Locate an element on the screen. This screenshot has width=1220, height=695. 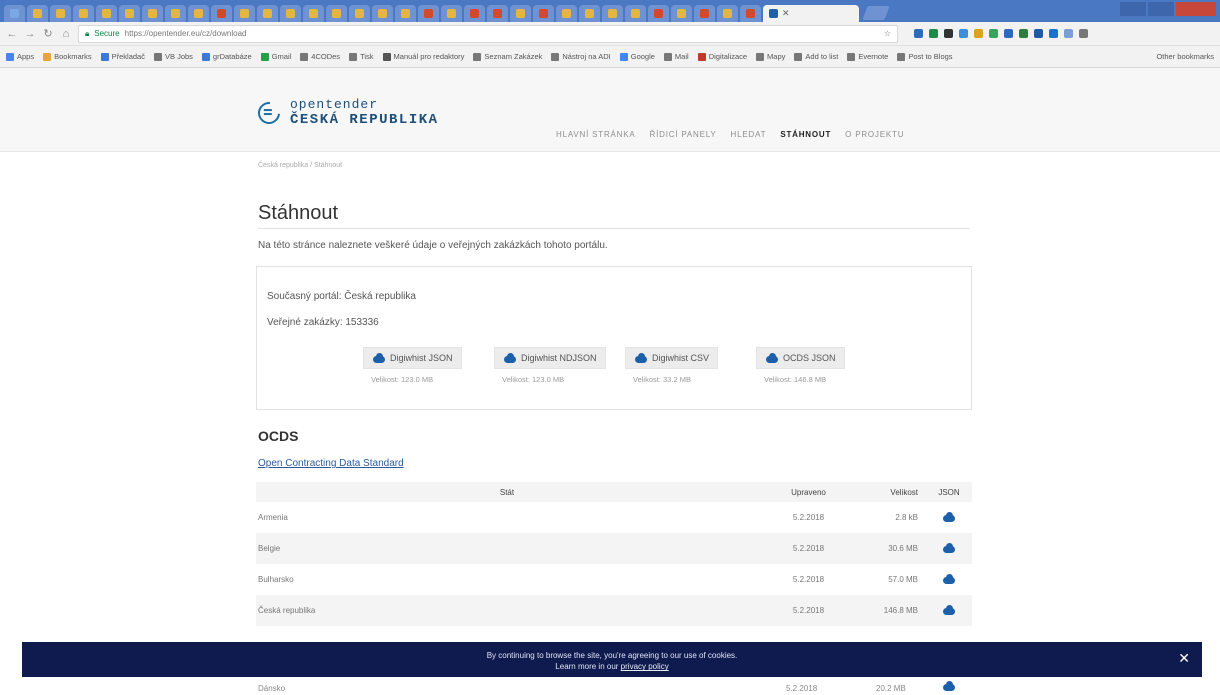
bookmark-item: Apps is located at coordinates (20, 56).